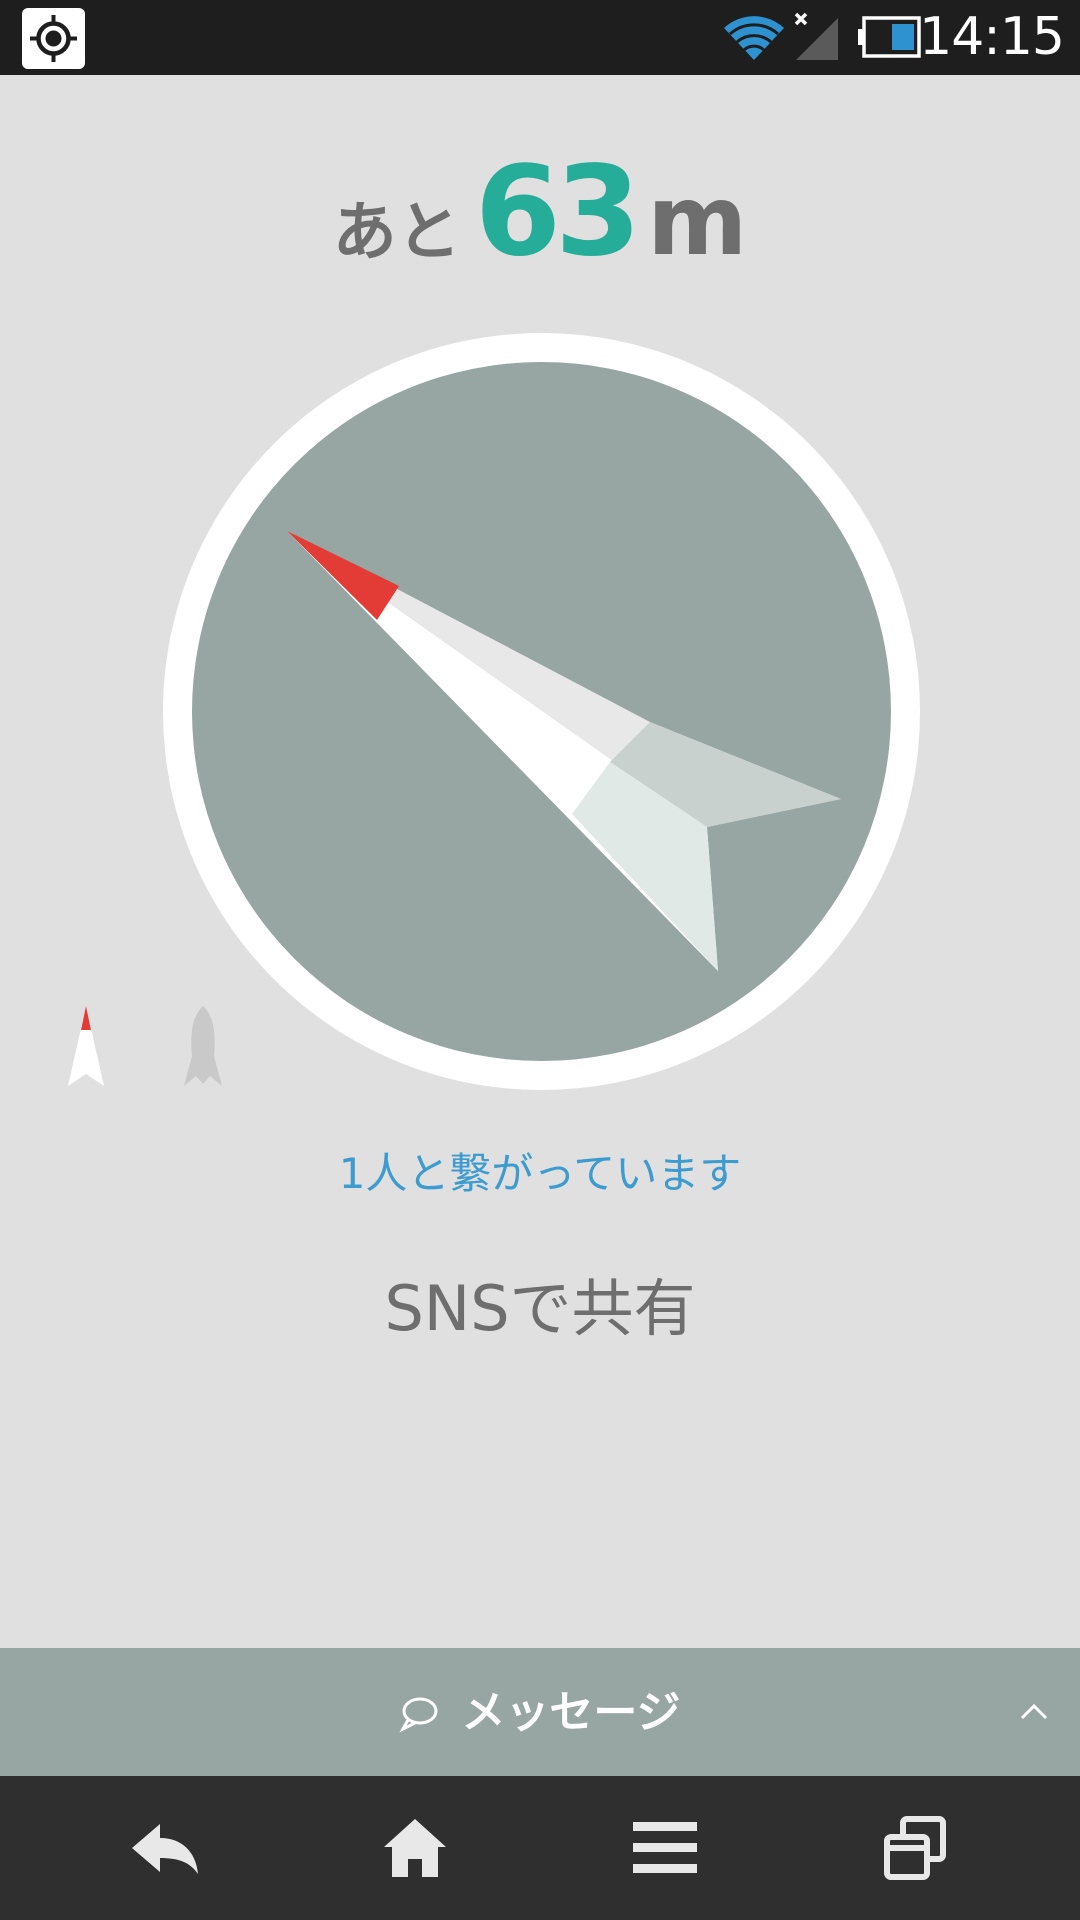  I want to click on sns-share-button: SNSで共有, so click(540, 1301).